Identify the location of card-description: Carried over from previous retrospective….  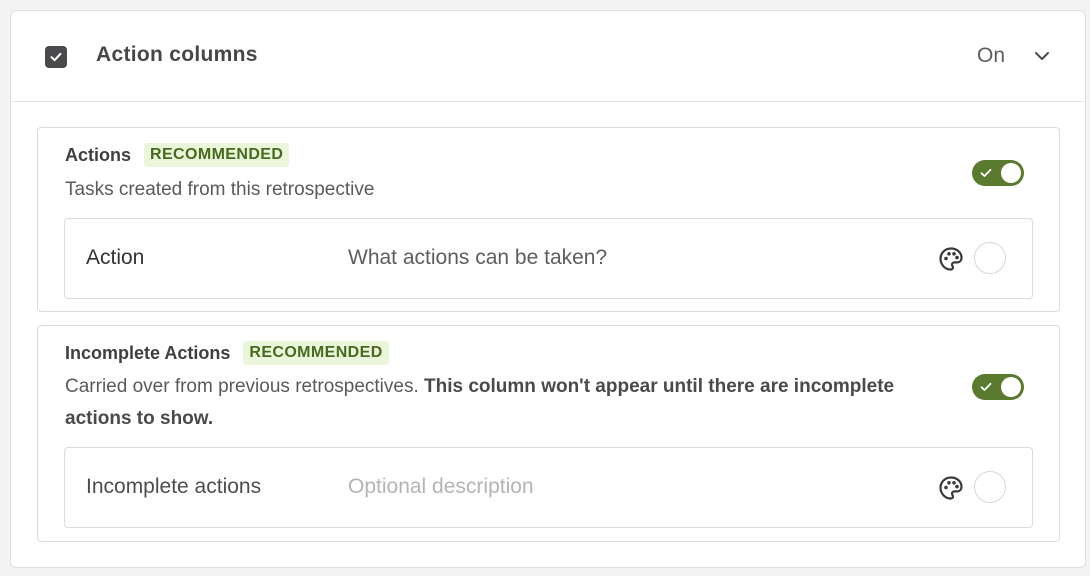
(495, 403).